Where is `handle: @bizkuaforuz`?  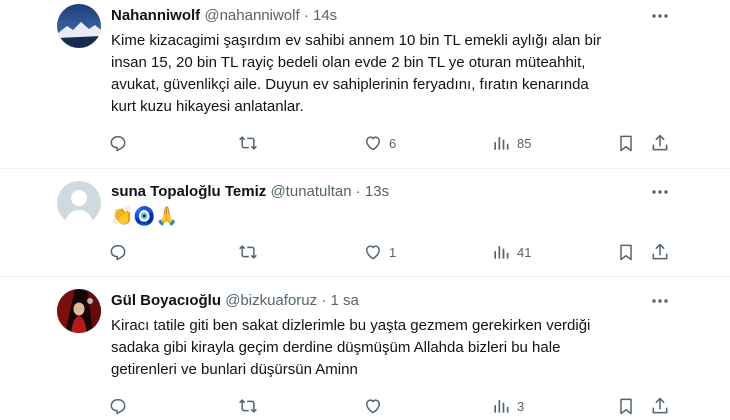
handle: @bizkuaforuz is located at coordinates (271, 300).